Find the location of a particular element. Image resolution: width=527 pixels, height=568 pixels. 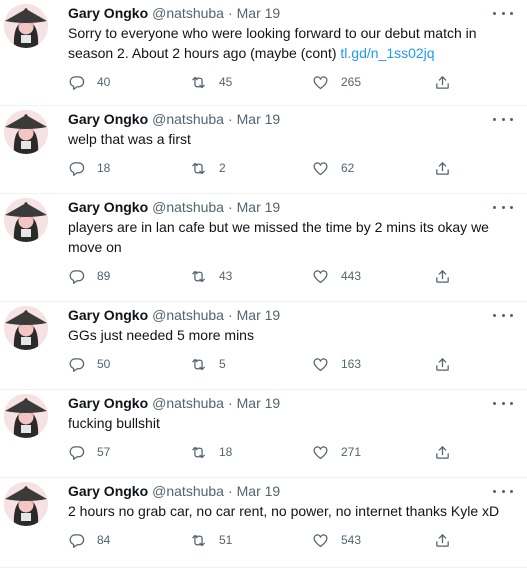

tweet-actions: 40 45 265 is located at coordinates (290, 82).